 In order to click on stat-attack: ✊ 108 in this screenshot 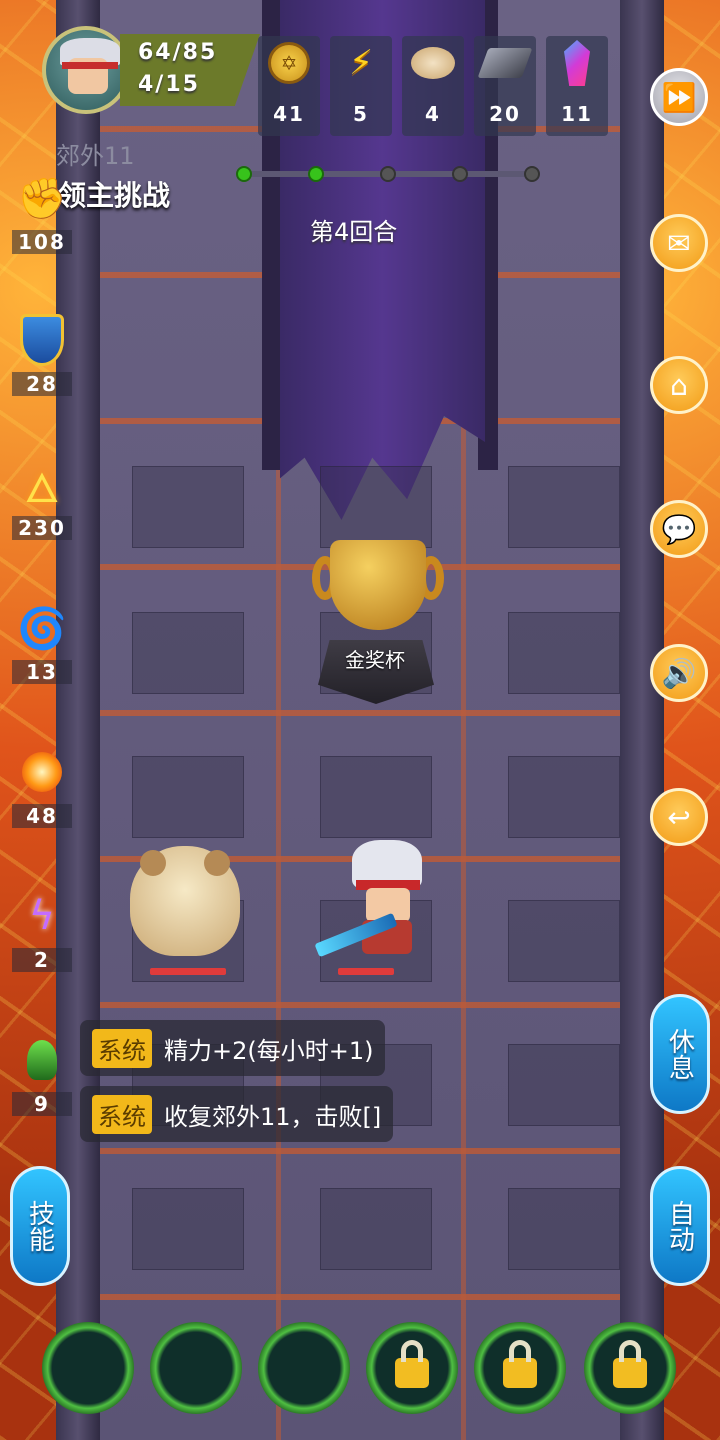, I will do `click(42, 211)`.